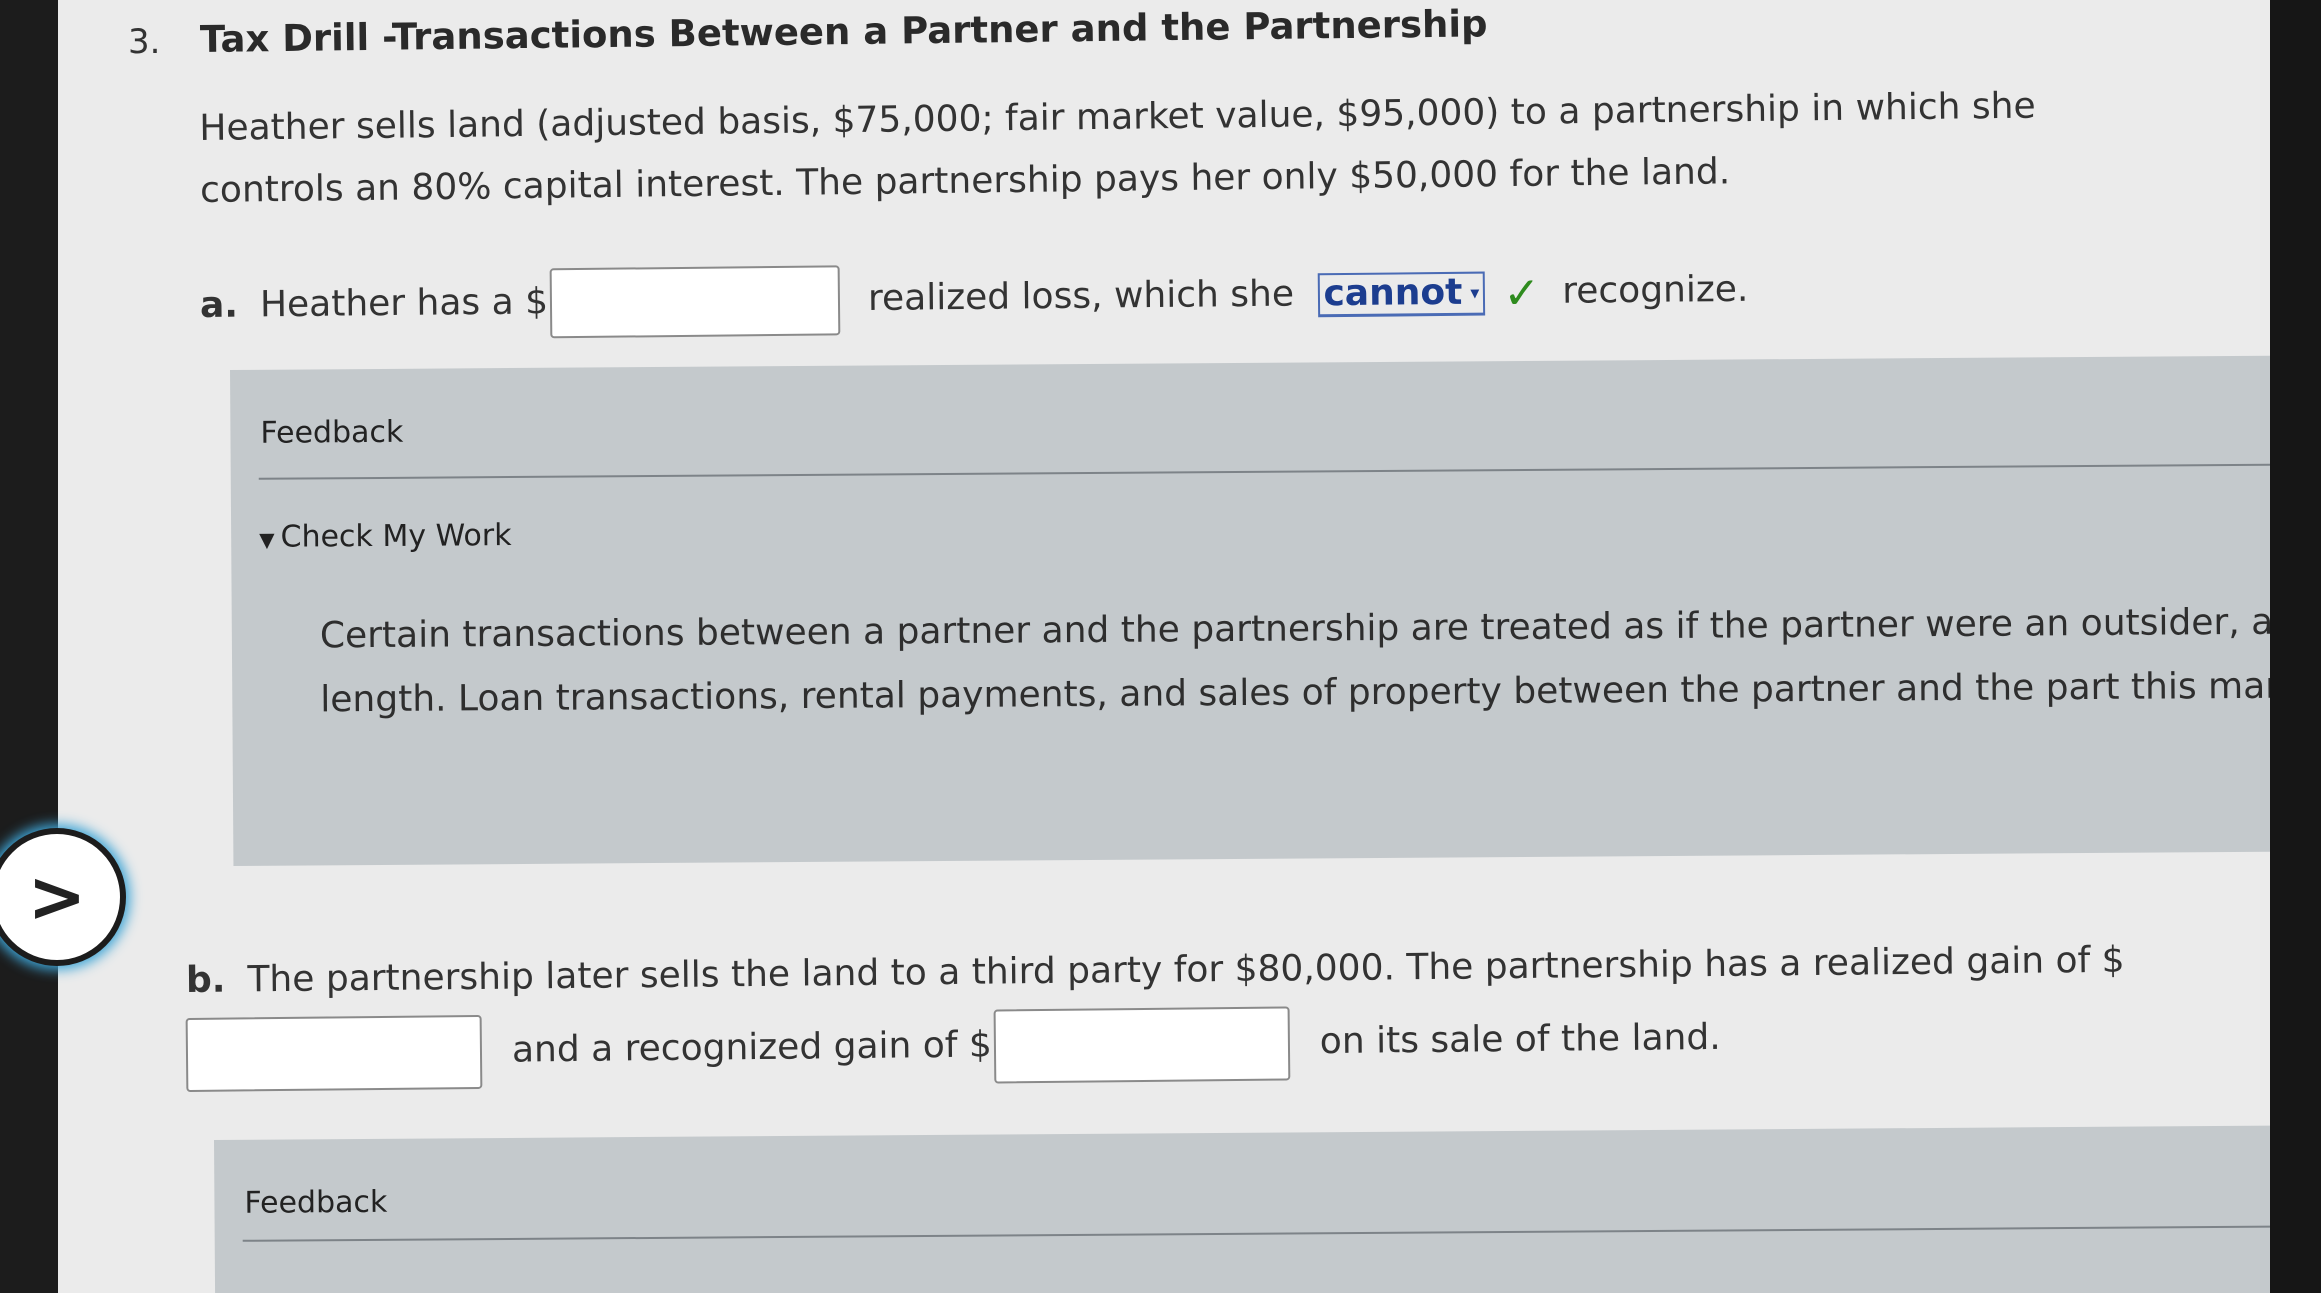 The image size is (2321, 1293). What do you see at coordinates (57, 897) in the screenshot?
I see `chevron-right-icon: >` at bounding box center [57, 897].